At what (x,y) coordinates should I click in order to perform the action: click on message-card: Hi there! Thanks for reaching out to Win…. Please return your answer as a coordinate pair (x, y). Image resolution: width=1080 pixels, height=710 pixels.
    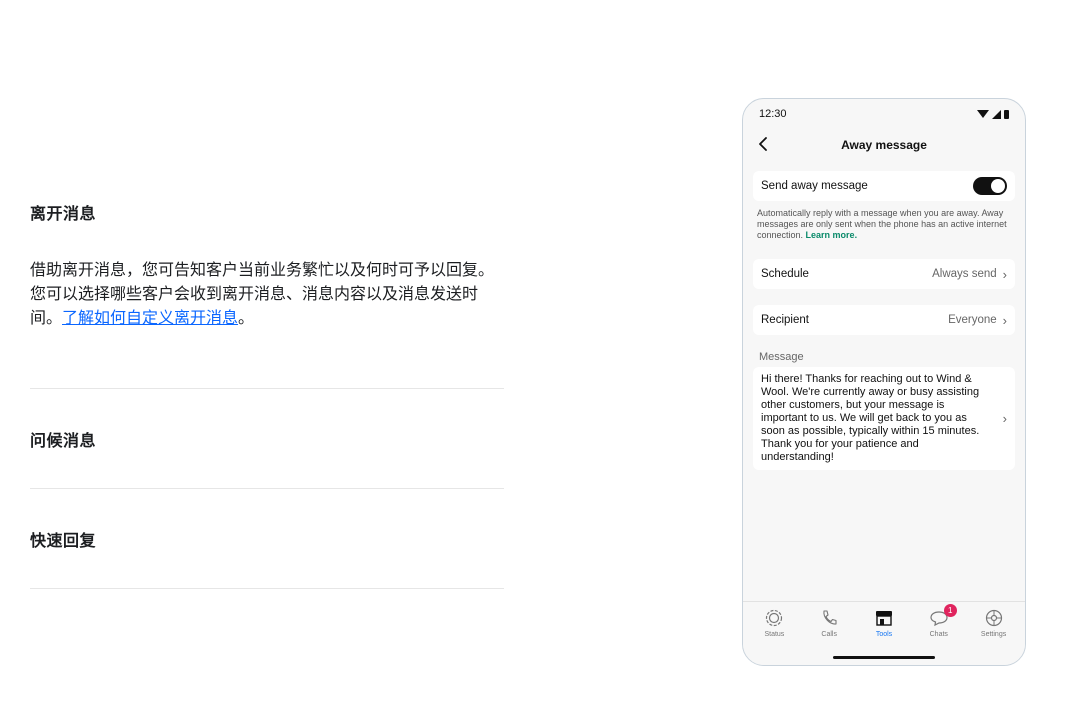
    Looking at the image, I should click on (884, 418).